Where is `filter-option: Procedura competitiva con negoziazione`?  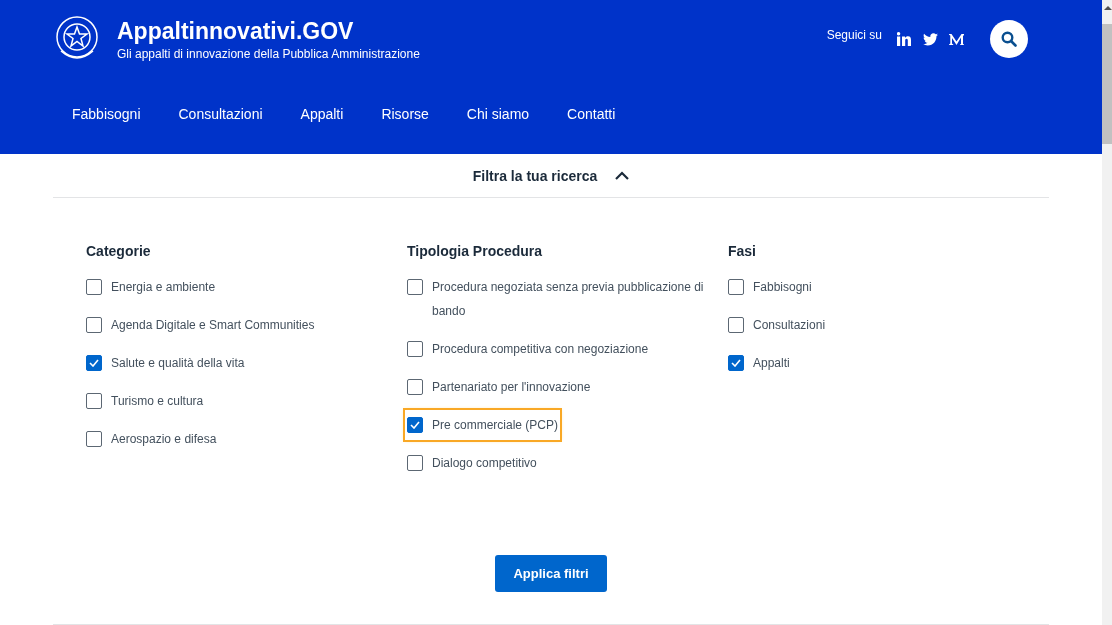
filter-option: Procedura competitiva con negoziazione is located at coordinates (528, 349).